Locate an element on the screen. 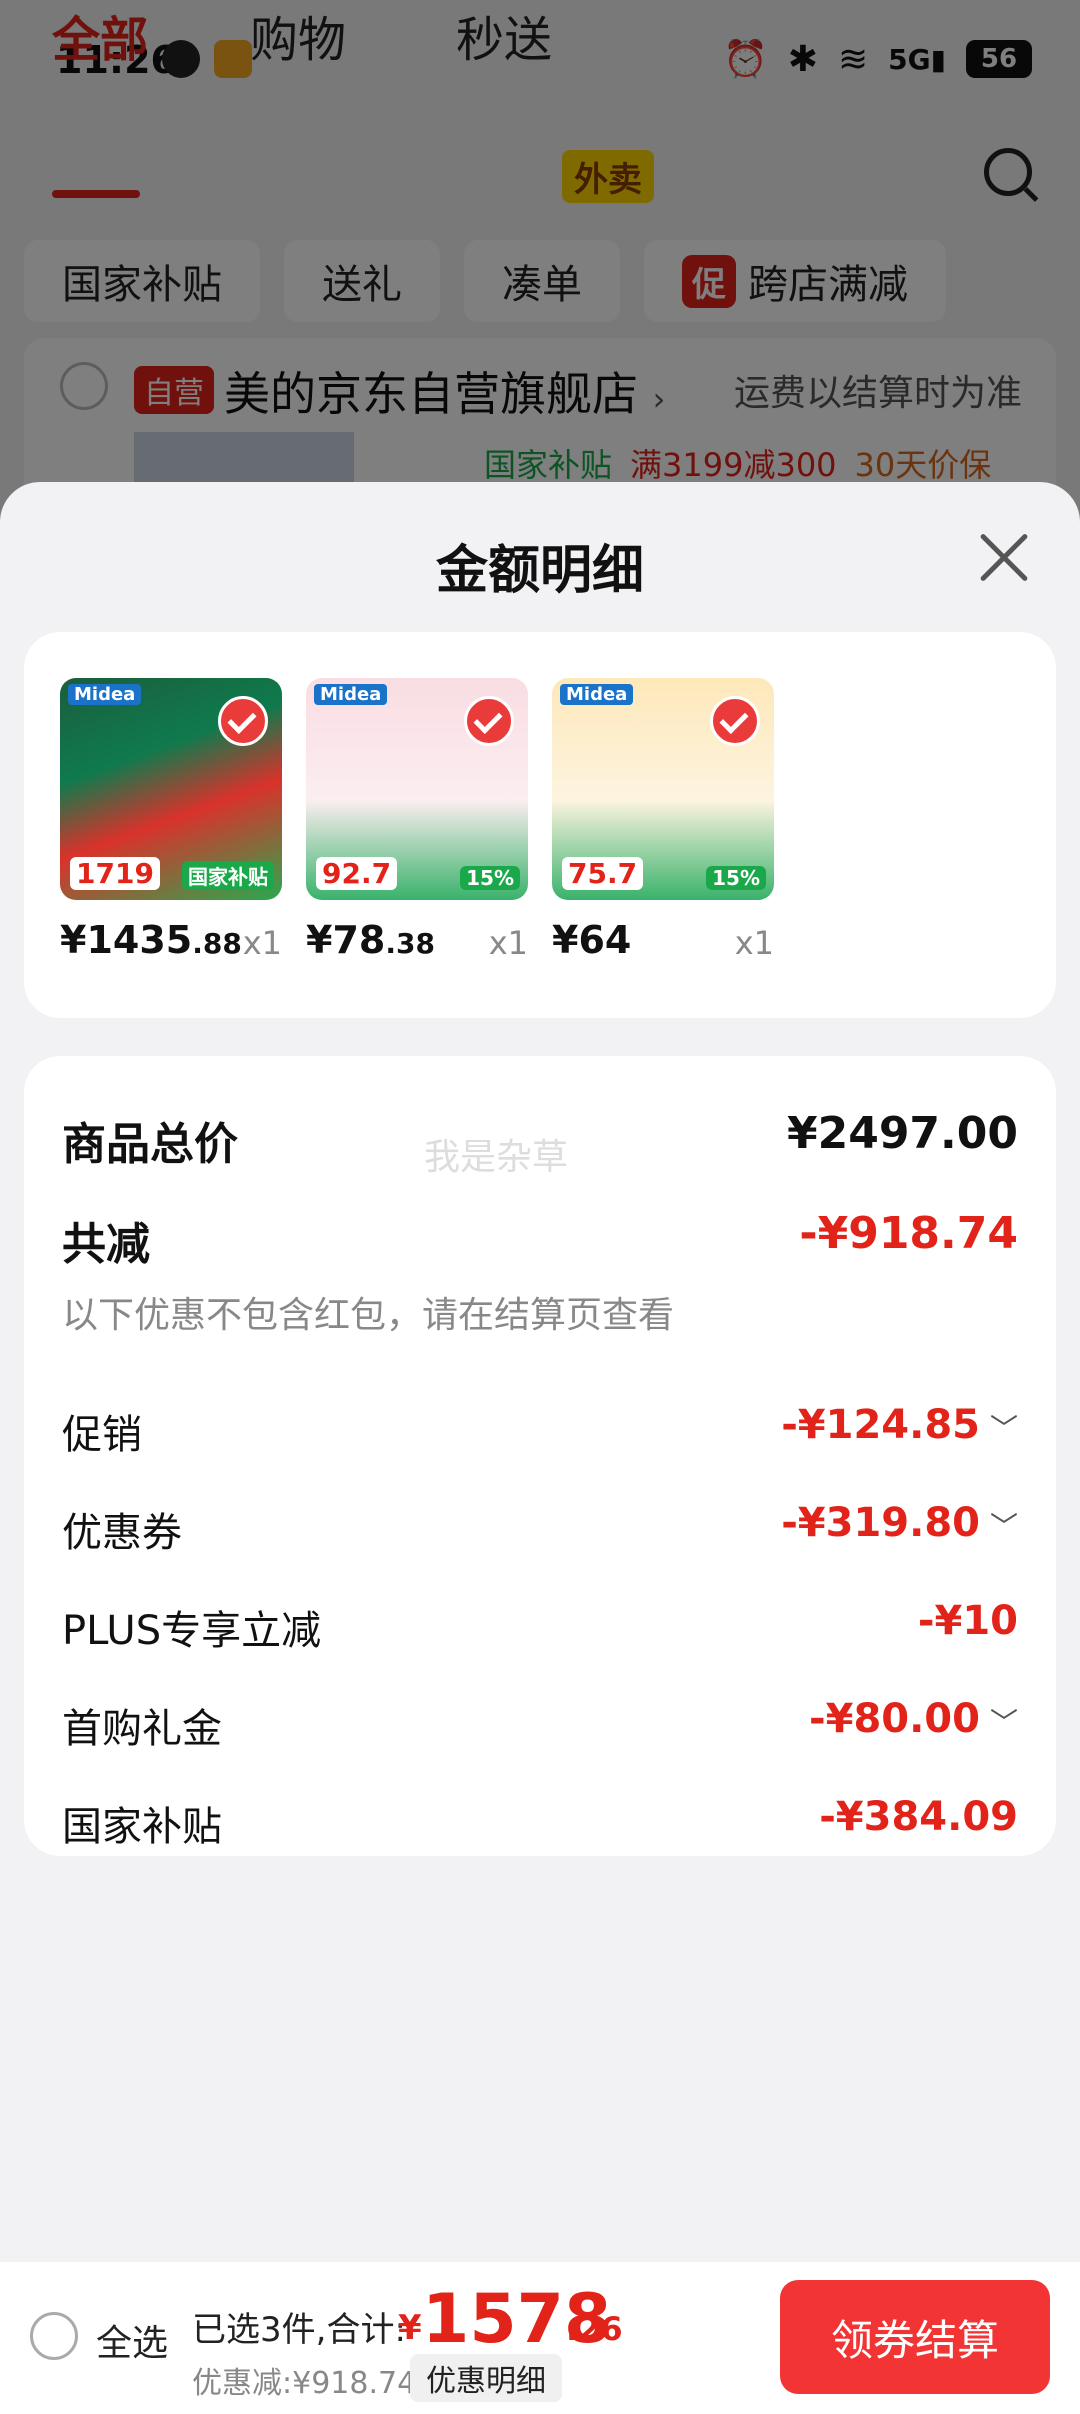 The image size is (1080, 2414). product-price: ¥78.38 is located at coordinates (370, 940).